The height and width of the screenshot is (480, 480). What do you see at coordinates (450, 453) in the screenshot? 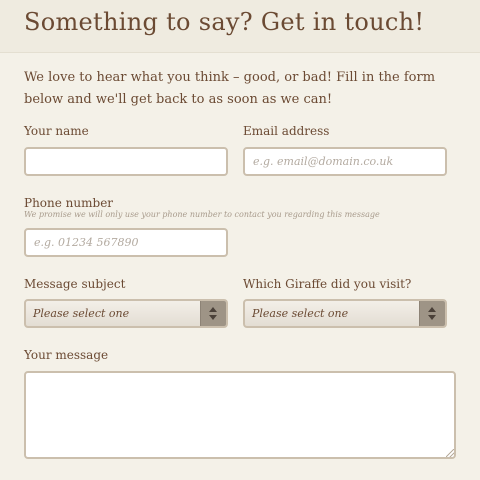
I see `resize-grip-icon` at bounding box center [450, 453].